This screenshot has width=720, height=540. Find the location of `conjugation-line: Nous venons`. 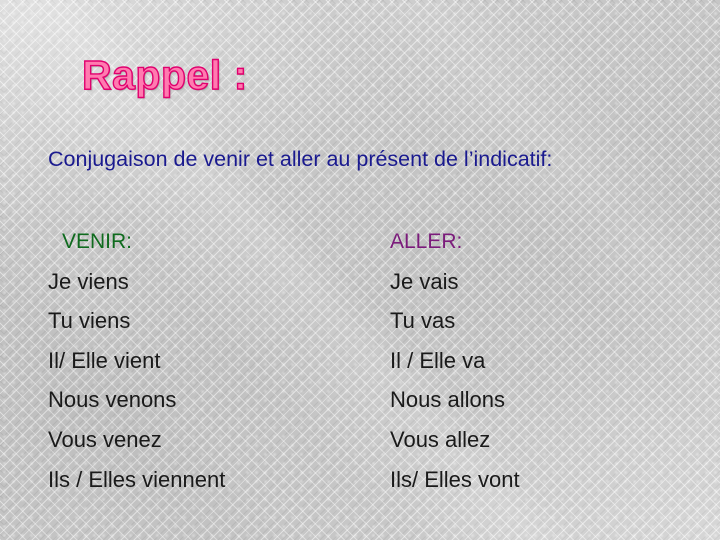

conjugation-line: Nous venons is located at coordinates (112, 400).